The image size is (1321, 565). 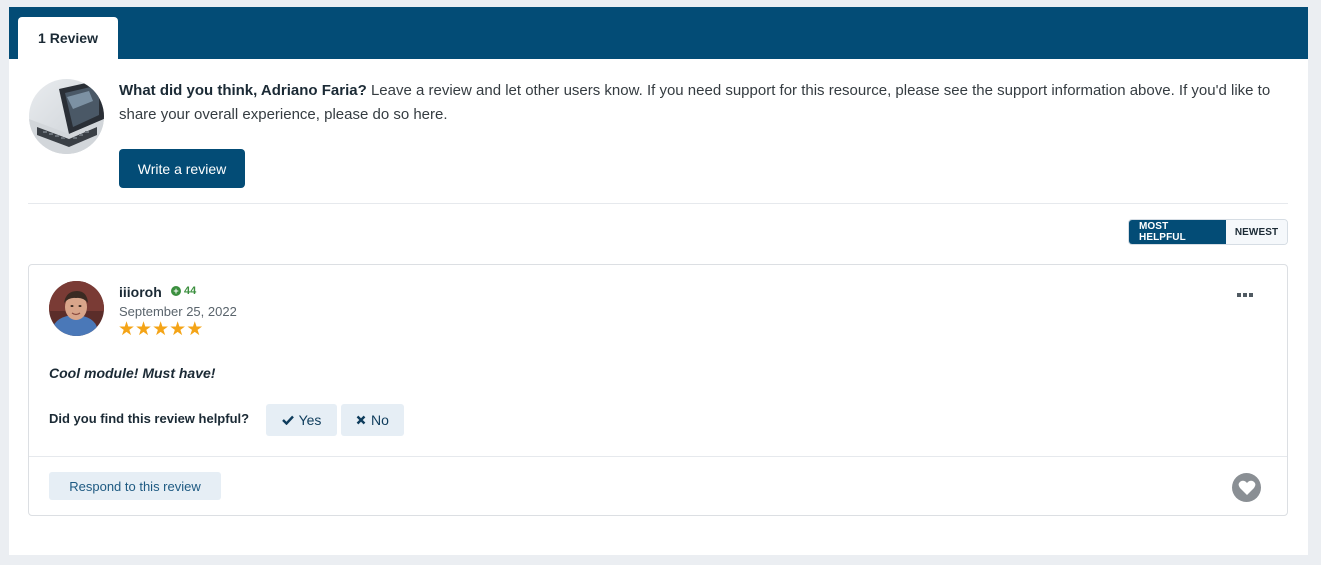 I want to click on sort-newest-button: NEWEST, so click(x=1256, y=232).